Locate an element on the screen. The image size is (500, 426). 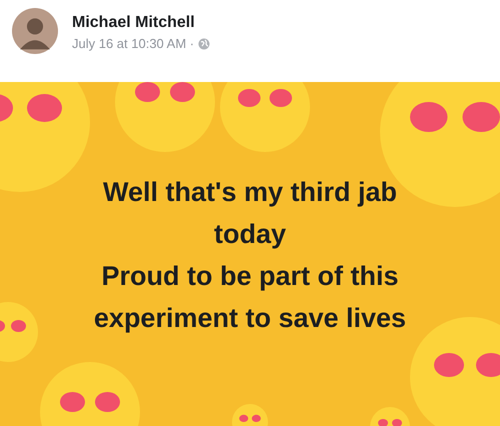
avatar is located at coordinates (35, 31).